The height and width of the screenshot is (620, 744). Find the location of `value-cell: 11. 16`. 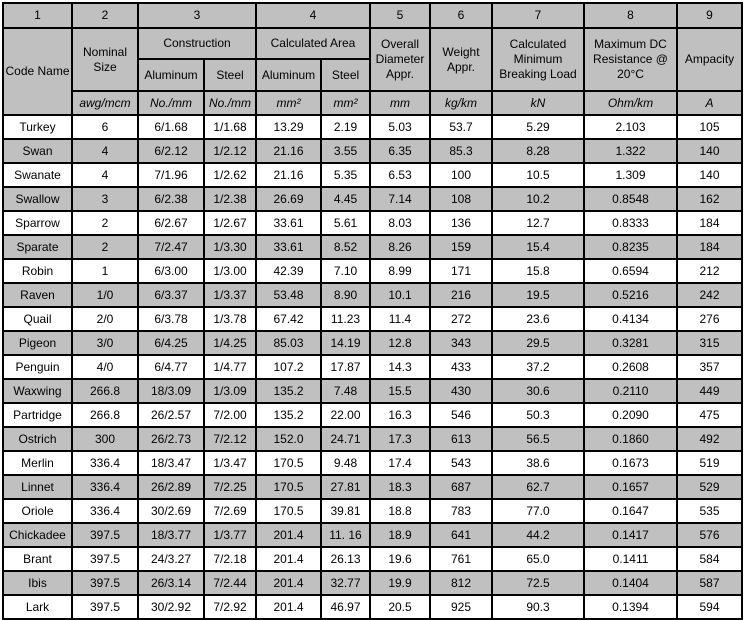

value-cell: 11. 16 is located at coordinates (345, 535).